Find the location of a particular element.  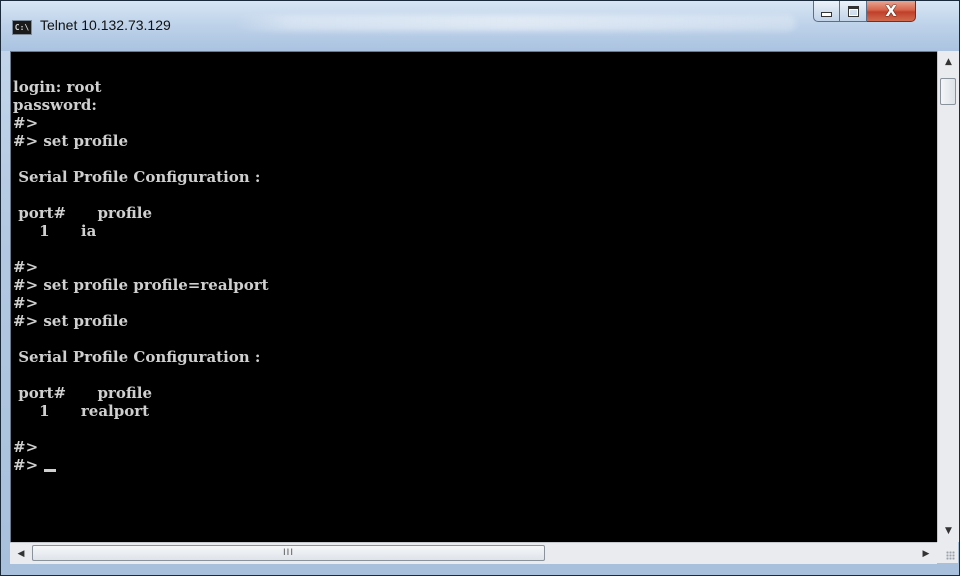

console-line: 1 ia is located at coordinates (55, 231).